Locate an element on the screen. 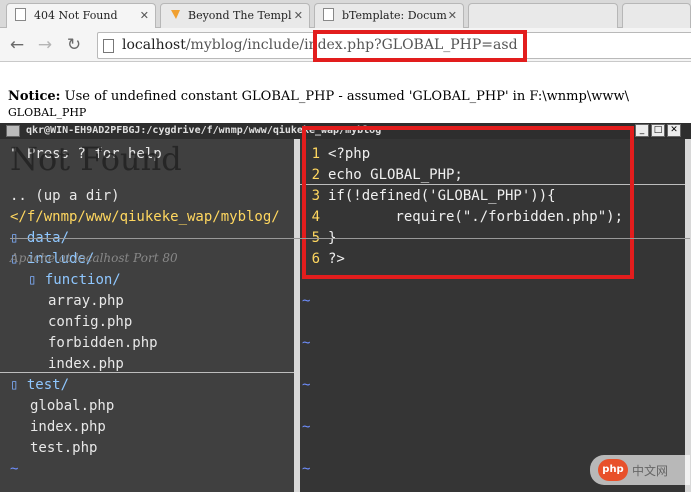  tab-label: 404 Not Found is located at coordinates (76, 15).